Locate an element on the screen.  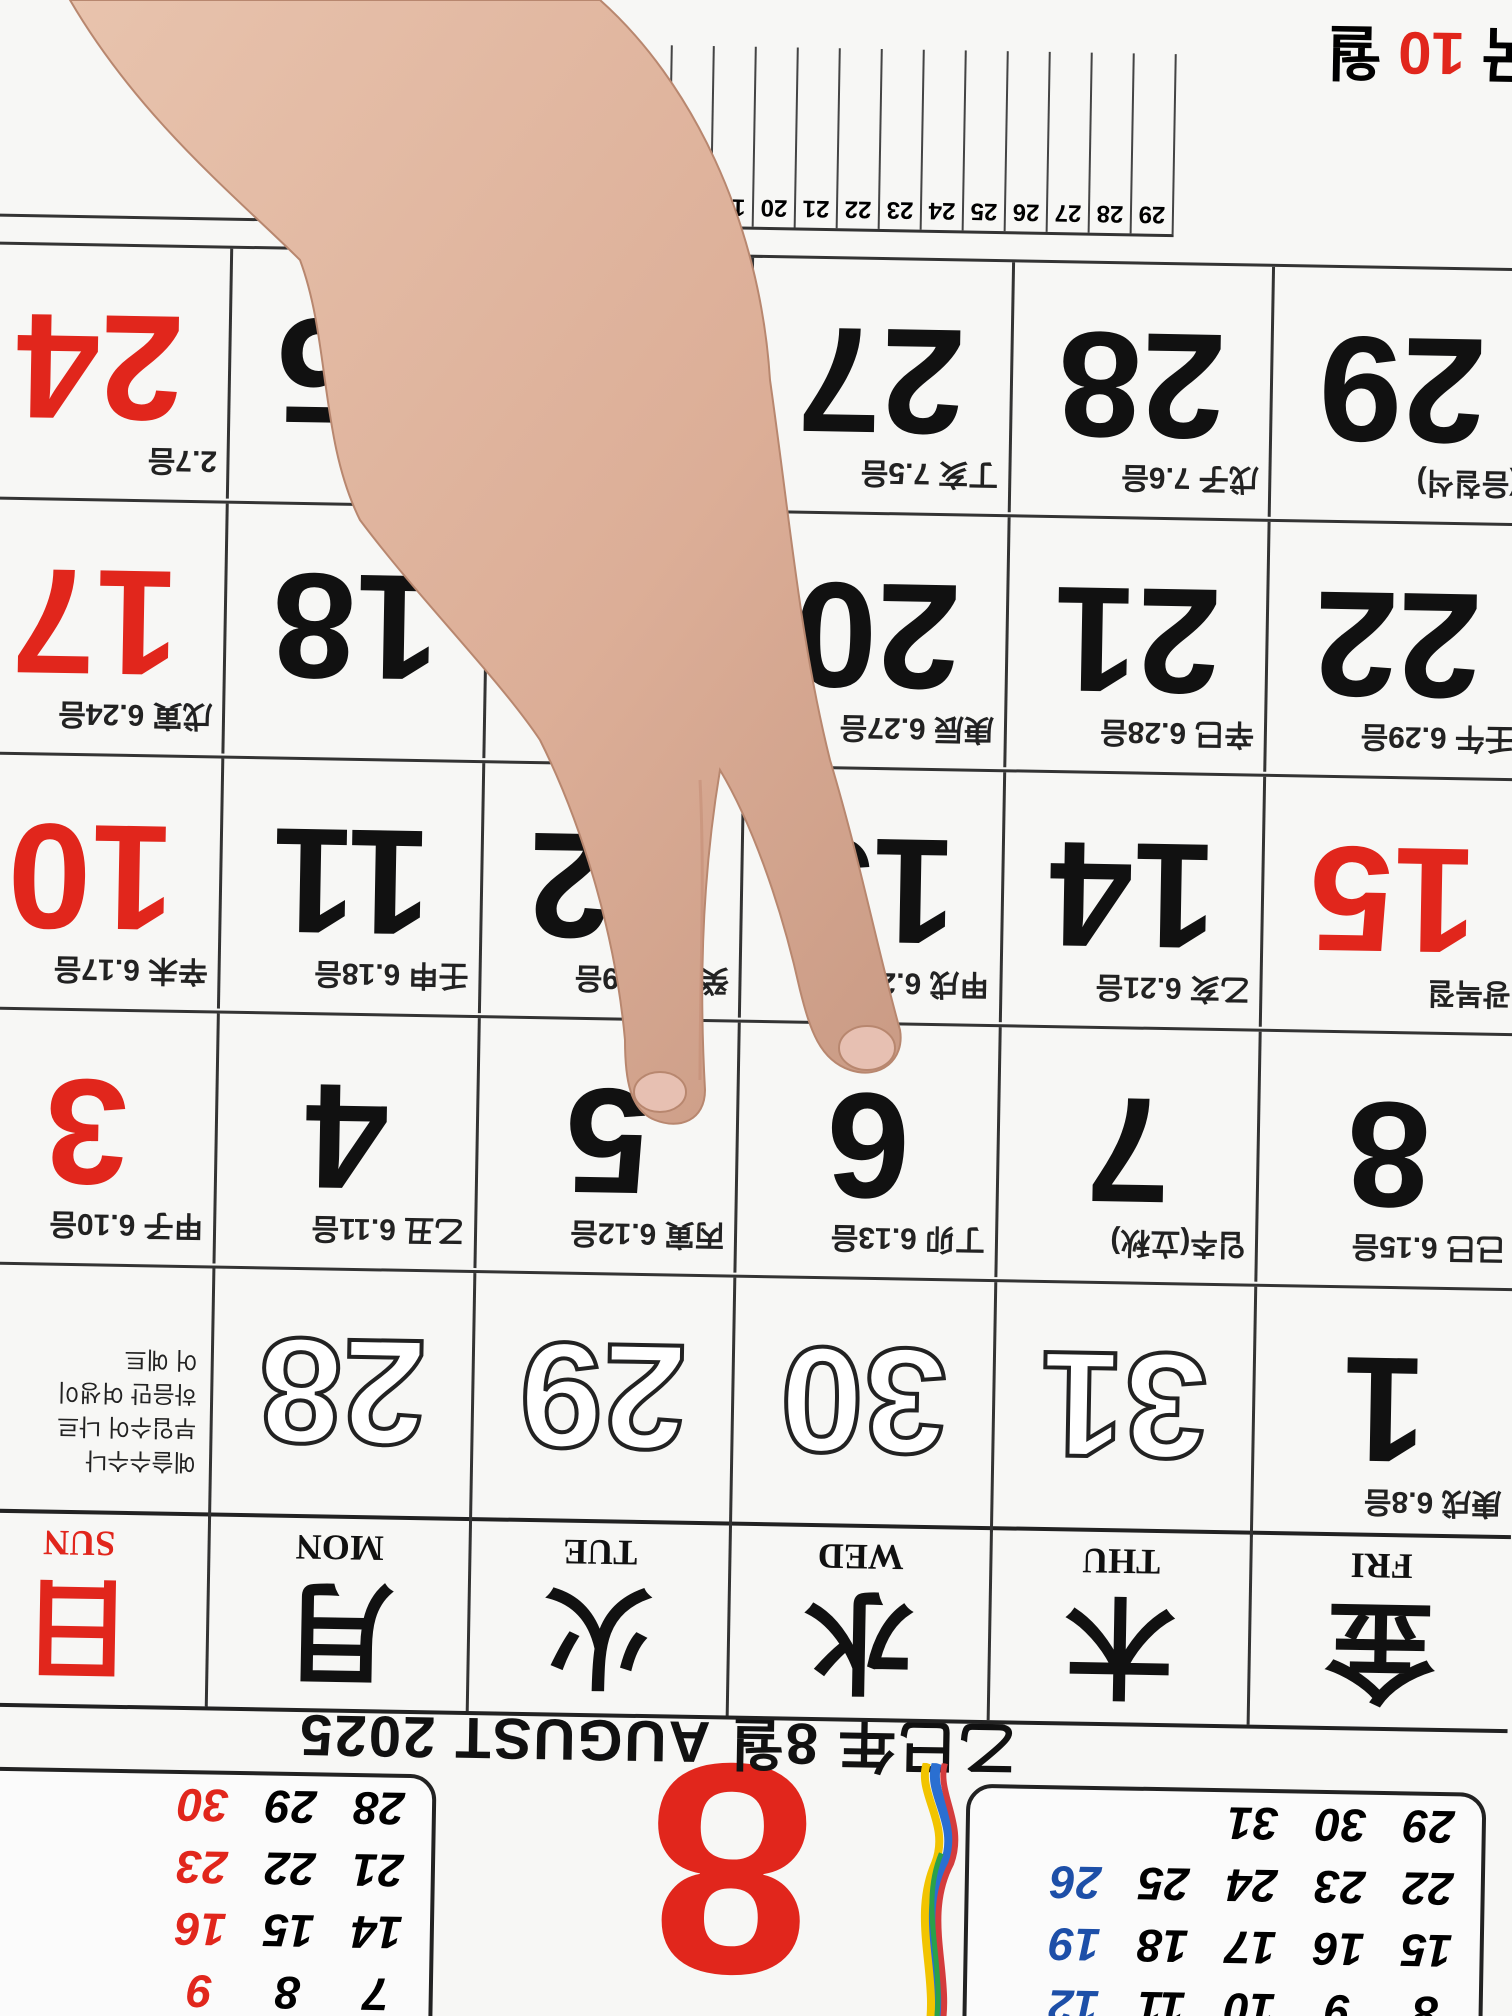
strip-day: 26 is located at coordinates (1028, 141).